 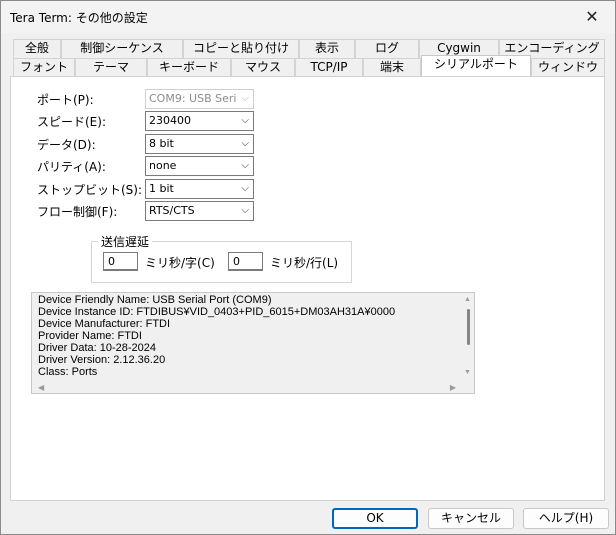 What do you see at coordinates (170, 120) in the screenshot?
I see `speed-value: 230400` at bounding box center [170, 120].